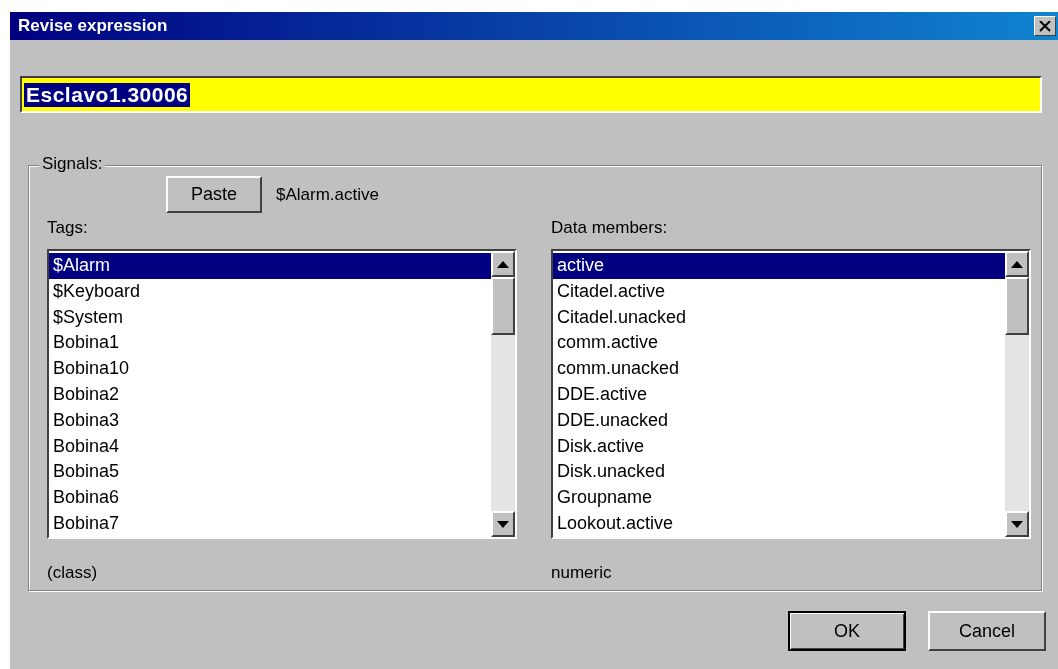 The height and width of the screenshot is (669, 1058). Describe the element at coordinates (93, 26) in the screenshot. I see `window-title: Revise expression` at that location.